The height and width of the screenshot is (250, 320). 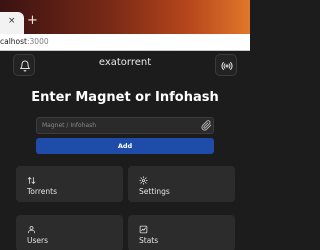 I want to click on magnet-input-wrapper, so click(x=125, y=125).